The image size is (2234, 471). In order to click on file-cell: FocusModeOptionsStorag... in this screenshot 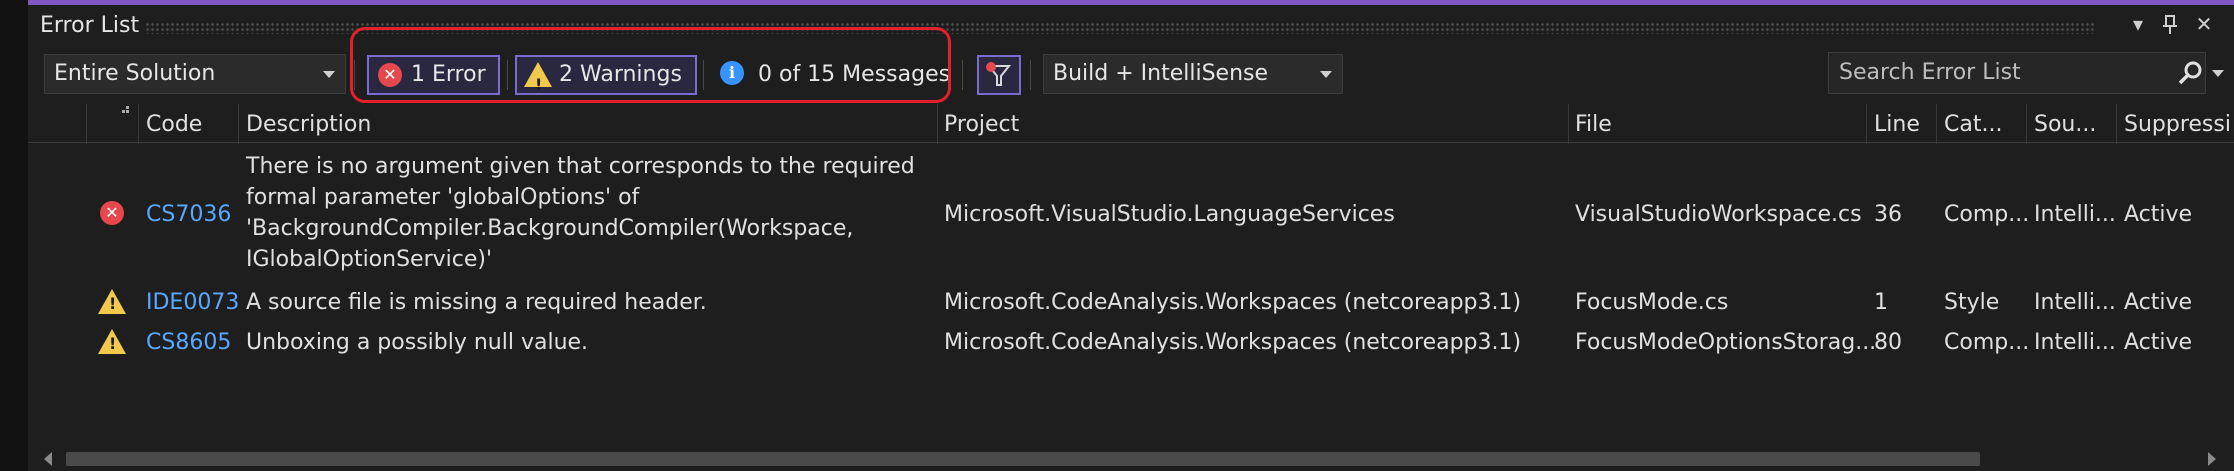, I will do `click(1726, 342)`.